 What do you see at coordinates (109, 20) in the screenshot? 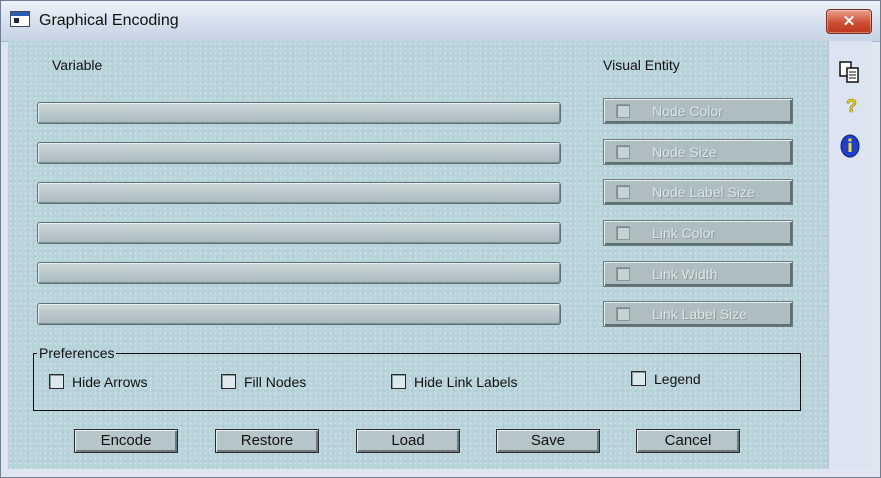
I see `window-title: Graphical Encoding` at bounding box center [109, 20].